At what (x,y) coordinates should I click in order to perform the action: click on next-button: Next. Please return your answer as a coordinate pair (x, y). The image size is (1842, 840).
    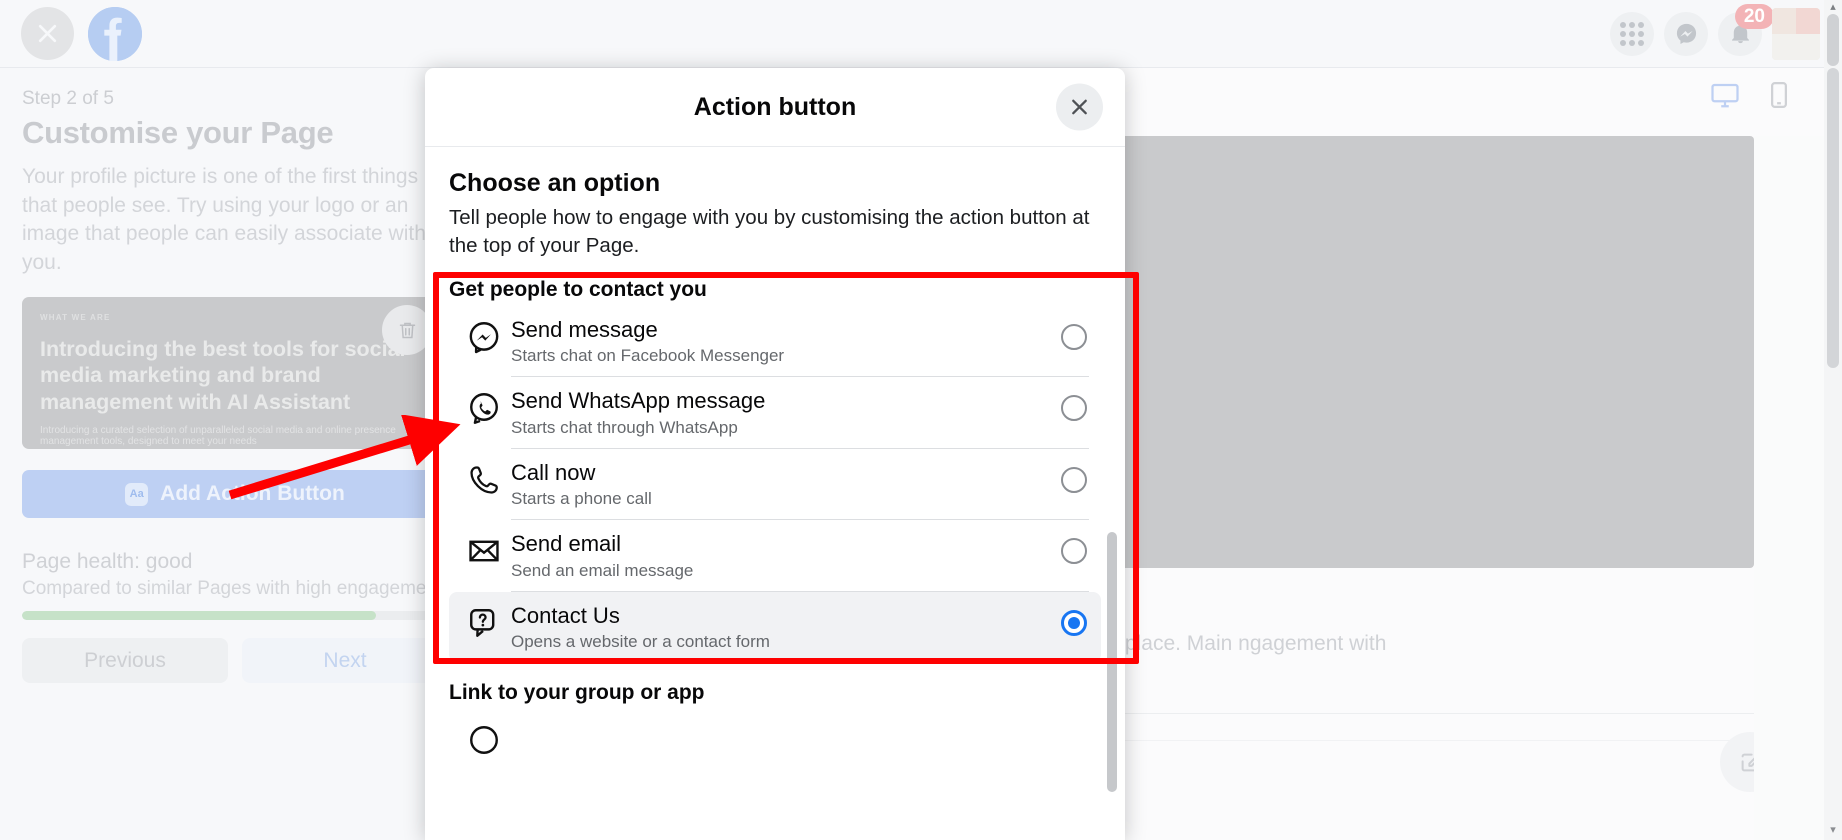
    Looking at the image, I should click on (345, 661).